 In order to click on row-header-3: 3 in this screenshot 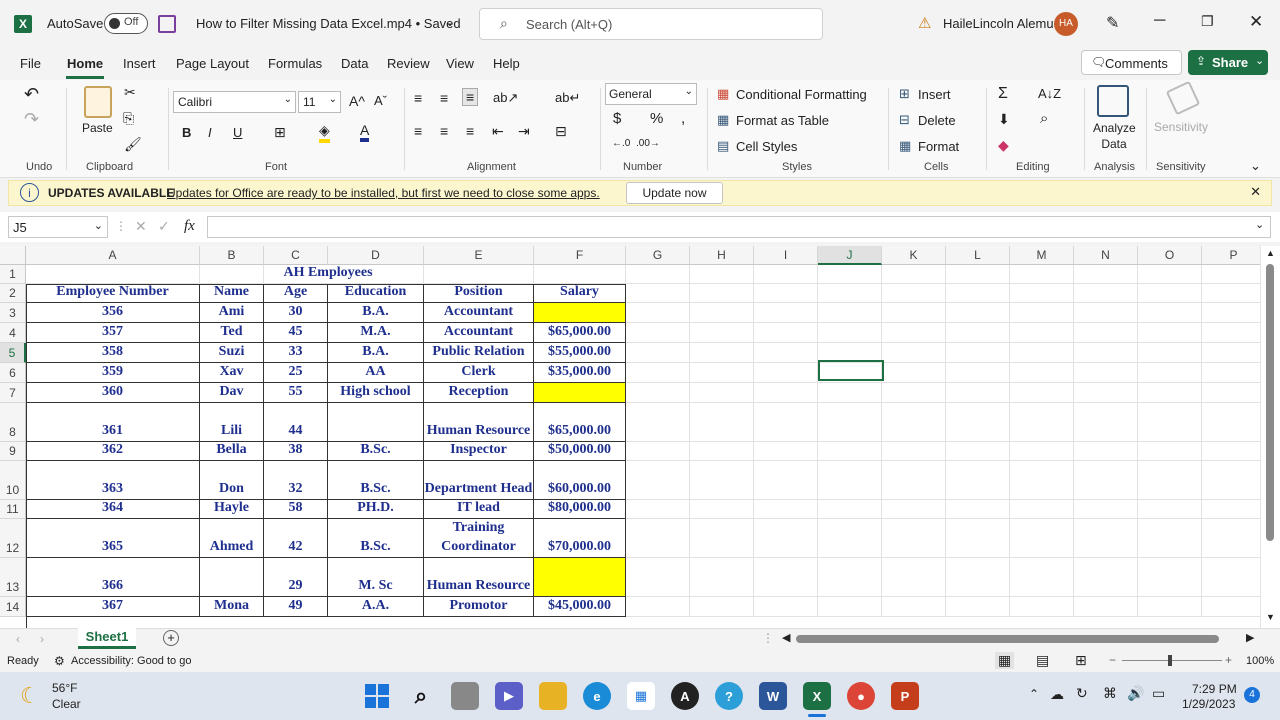, I will do `click(13, 313)`.